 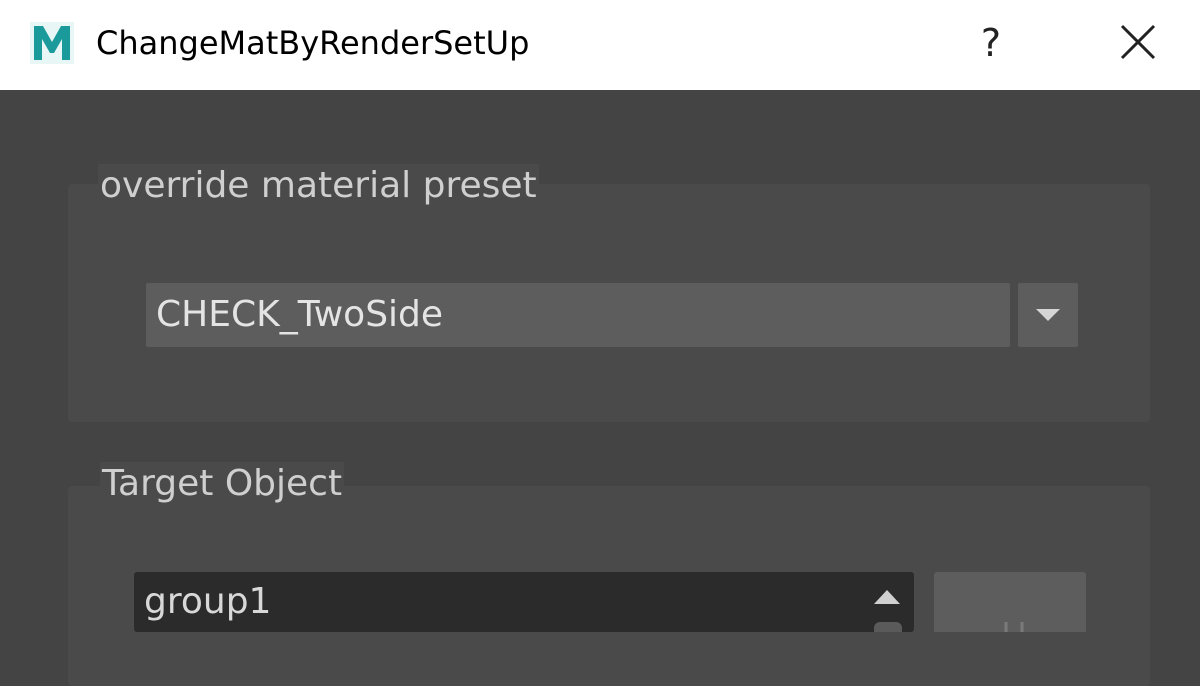 I want to click on target-object-label: Target Object, so click(x=222, y=484).